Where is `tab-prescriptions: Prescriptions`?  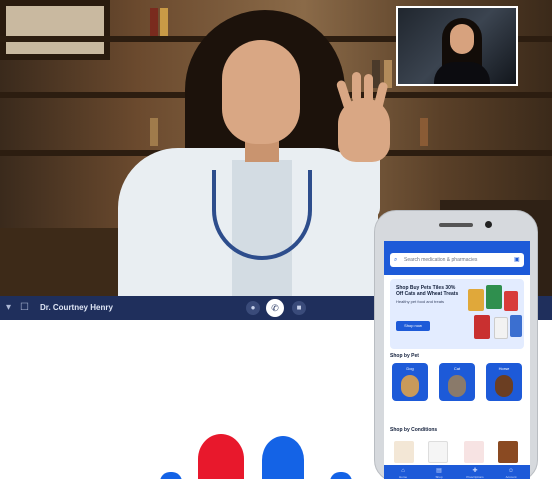 tab-prescriptions: Prescriptions is located at coordinates (475, 477).